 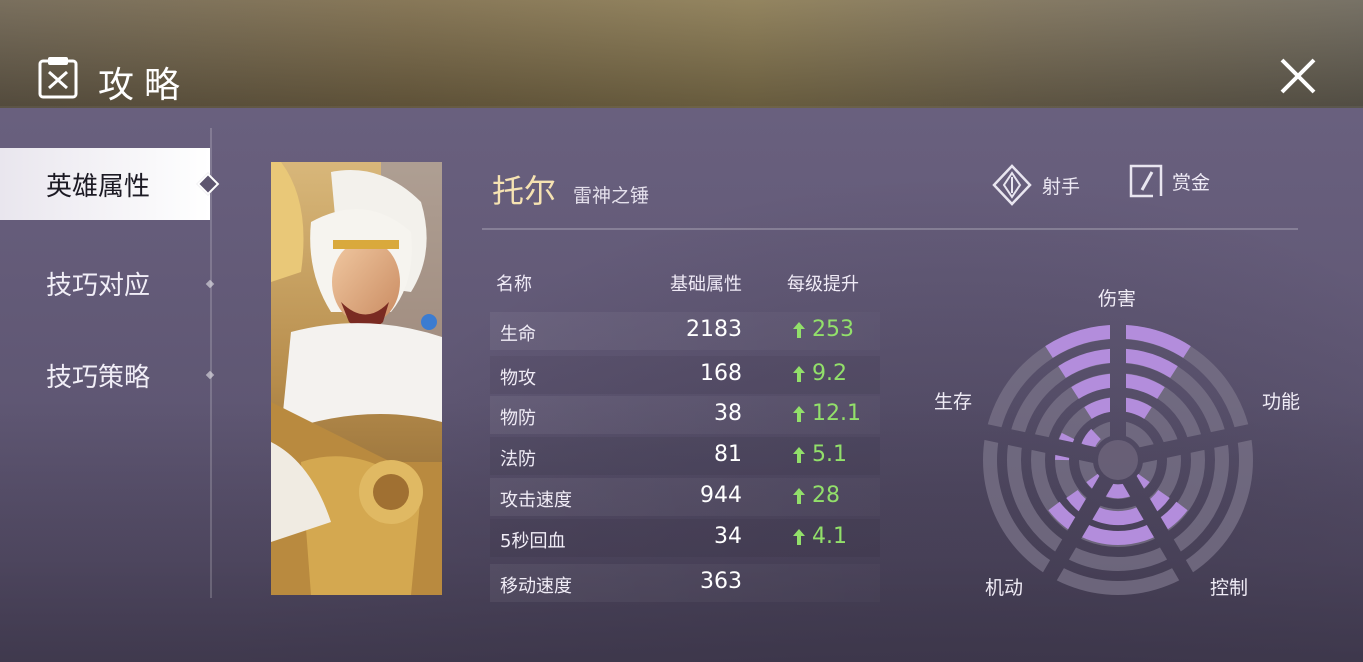 What do you see at coordinates (714, 329) in the screenshot?
I see `stat-base: 2183` at bounding box center [714, 329].